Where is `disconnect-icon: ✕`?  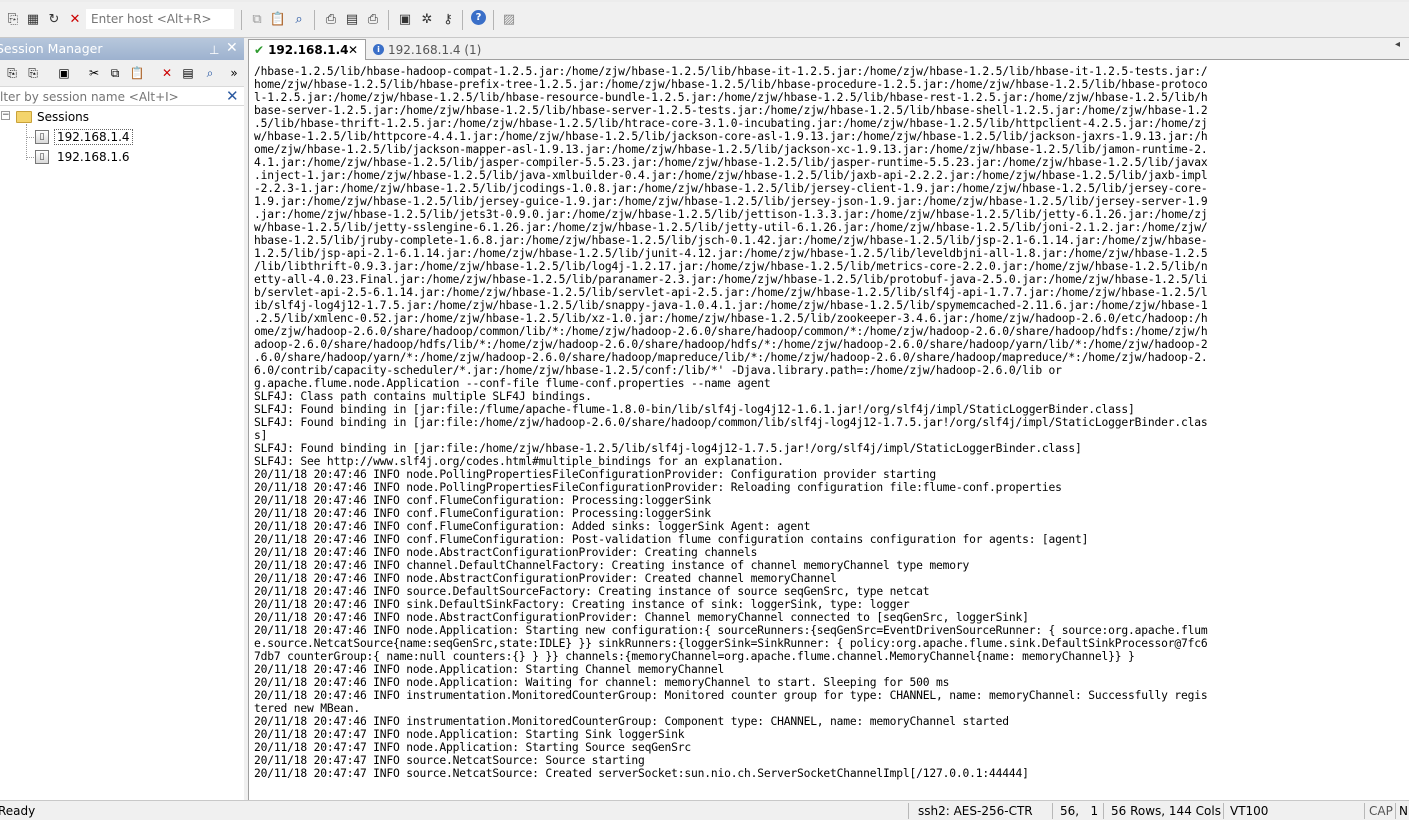 disconnect-icon: ✕ is located at coordinates (75, 19).